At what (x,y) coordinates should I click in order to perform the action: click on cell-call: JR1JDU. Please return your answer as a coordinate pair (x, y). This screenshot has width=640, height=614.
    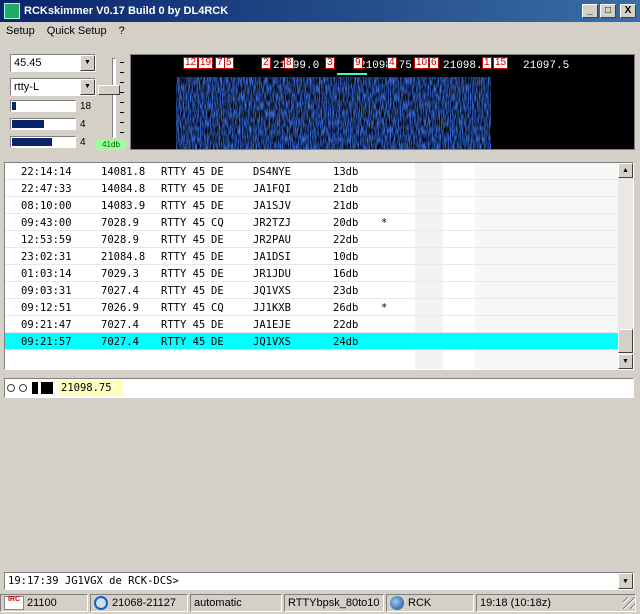
    Looking at the image, I should click on (272, 274).